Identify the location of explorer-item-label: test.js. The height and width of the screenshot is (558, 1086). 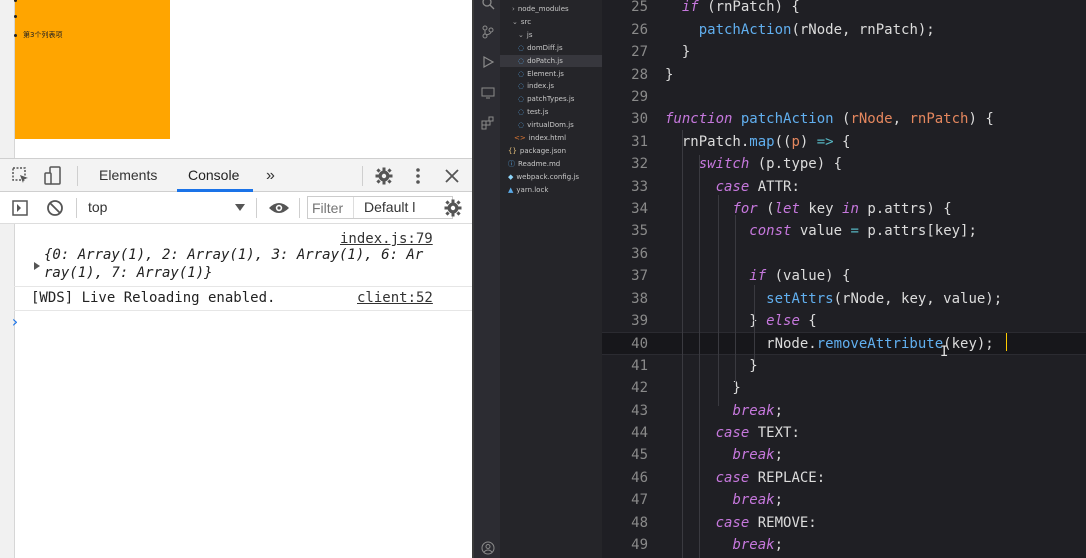
(538, 112).